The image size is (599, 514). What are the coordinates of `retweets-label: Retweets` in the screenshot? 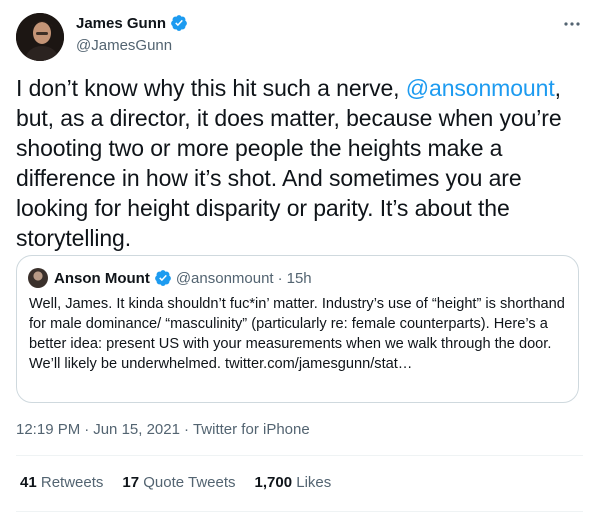 It's located at (72, 482).